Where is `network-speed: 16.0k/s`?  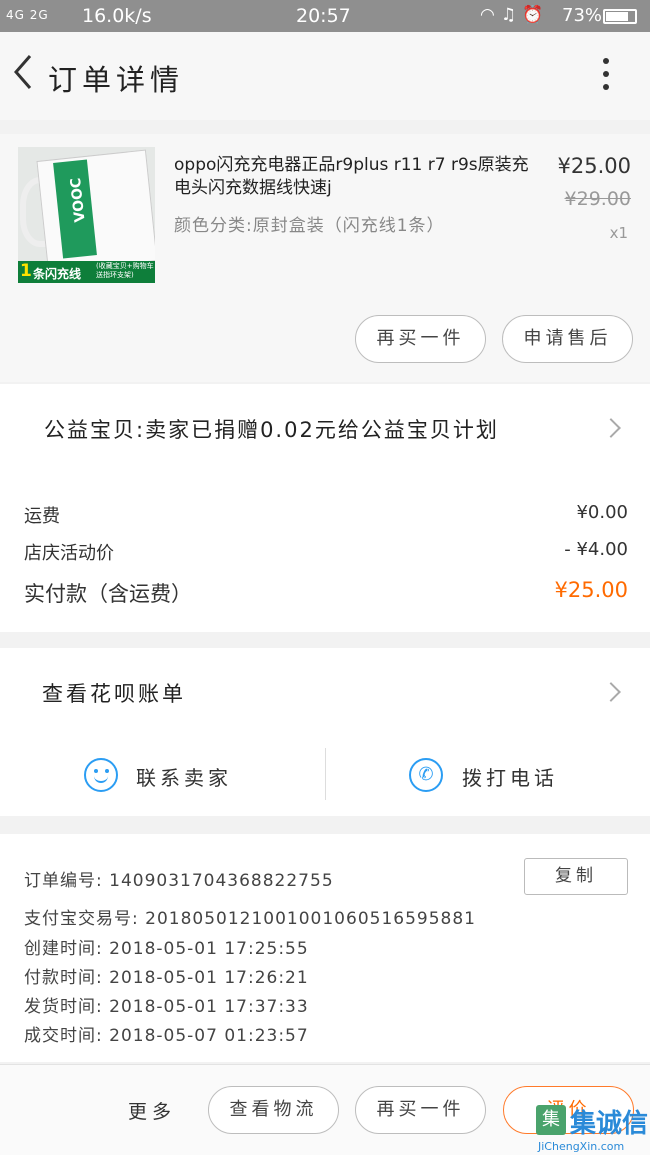 network-speed: 16.0k/s is located at coordinates (117, 16).